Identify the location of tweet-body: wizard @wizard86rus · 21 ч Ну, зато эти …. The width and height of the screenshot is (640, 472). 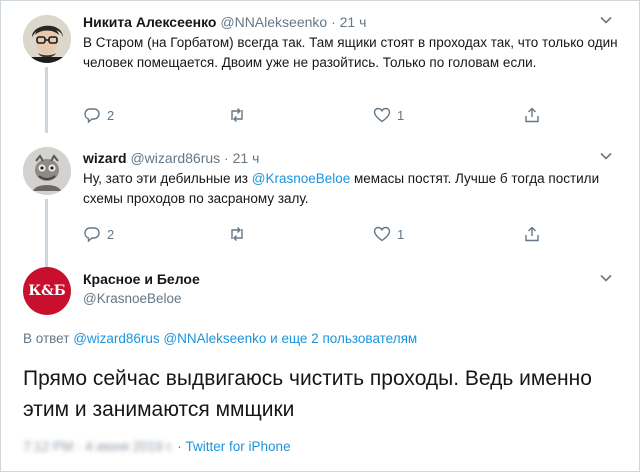
(351, 179).